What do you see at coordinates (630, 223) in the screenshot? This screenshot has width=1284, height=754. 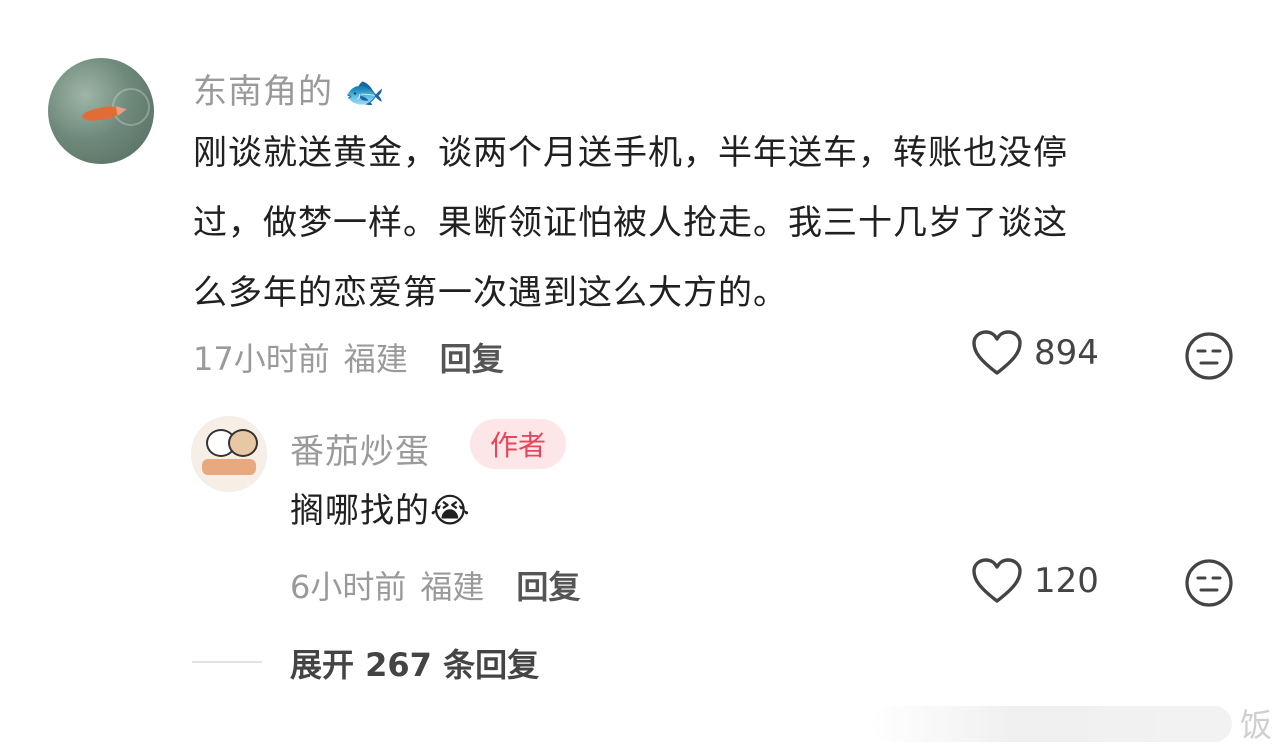 I see `comment-line: 过，做梦一样。果断领证怕被人抢走。我三十几岁了谈这` at bounding box center [630, 223].